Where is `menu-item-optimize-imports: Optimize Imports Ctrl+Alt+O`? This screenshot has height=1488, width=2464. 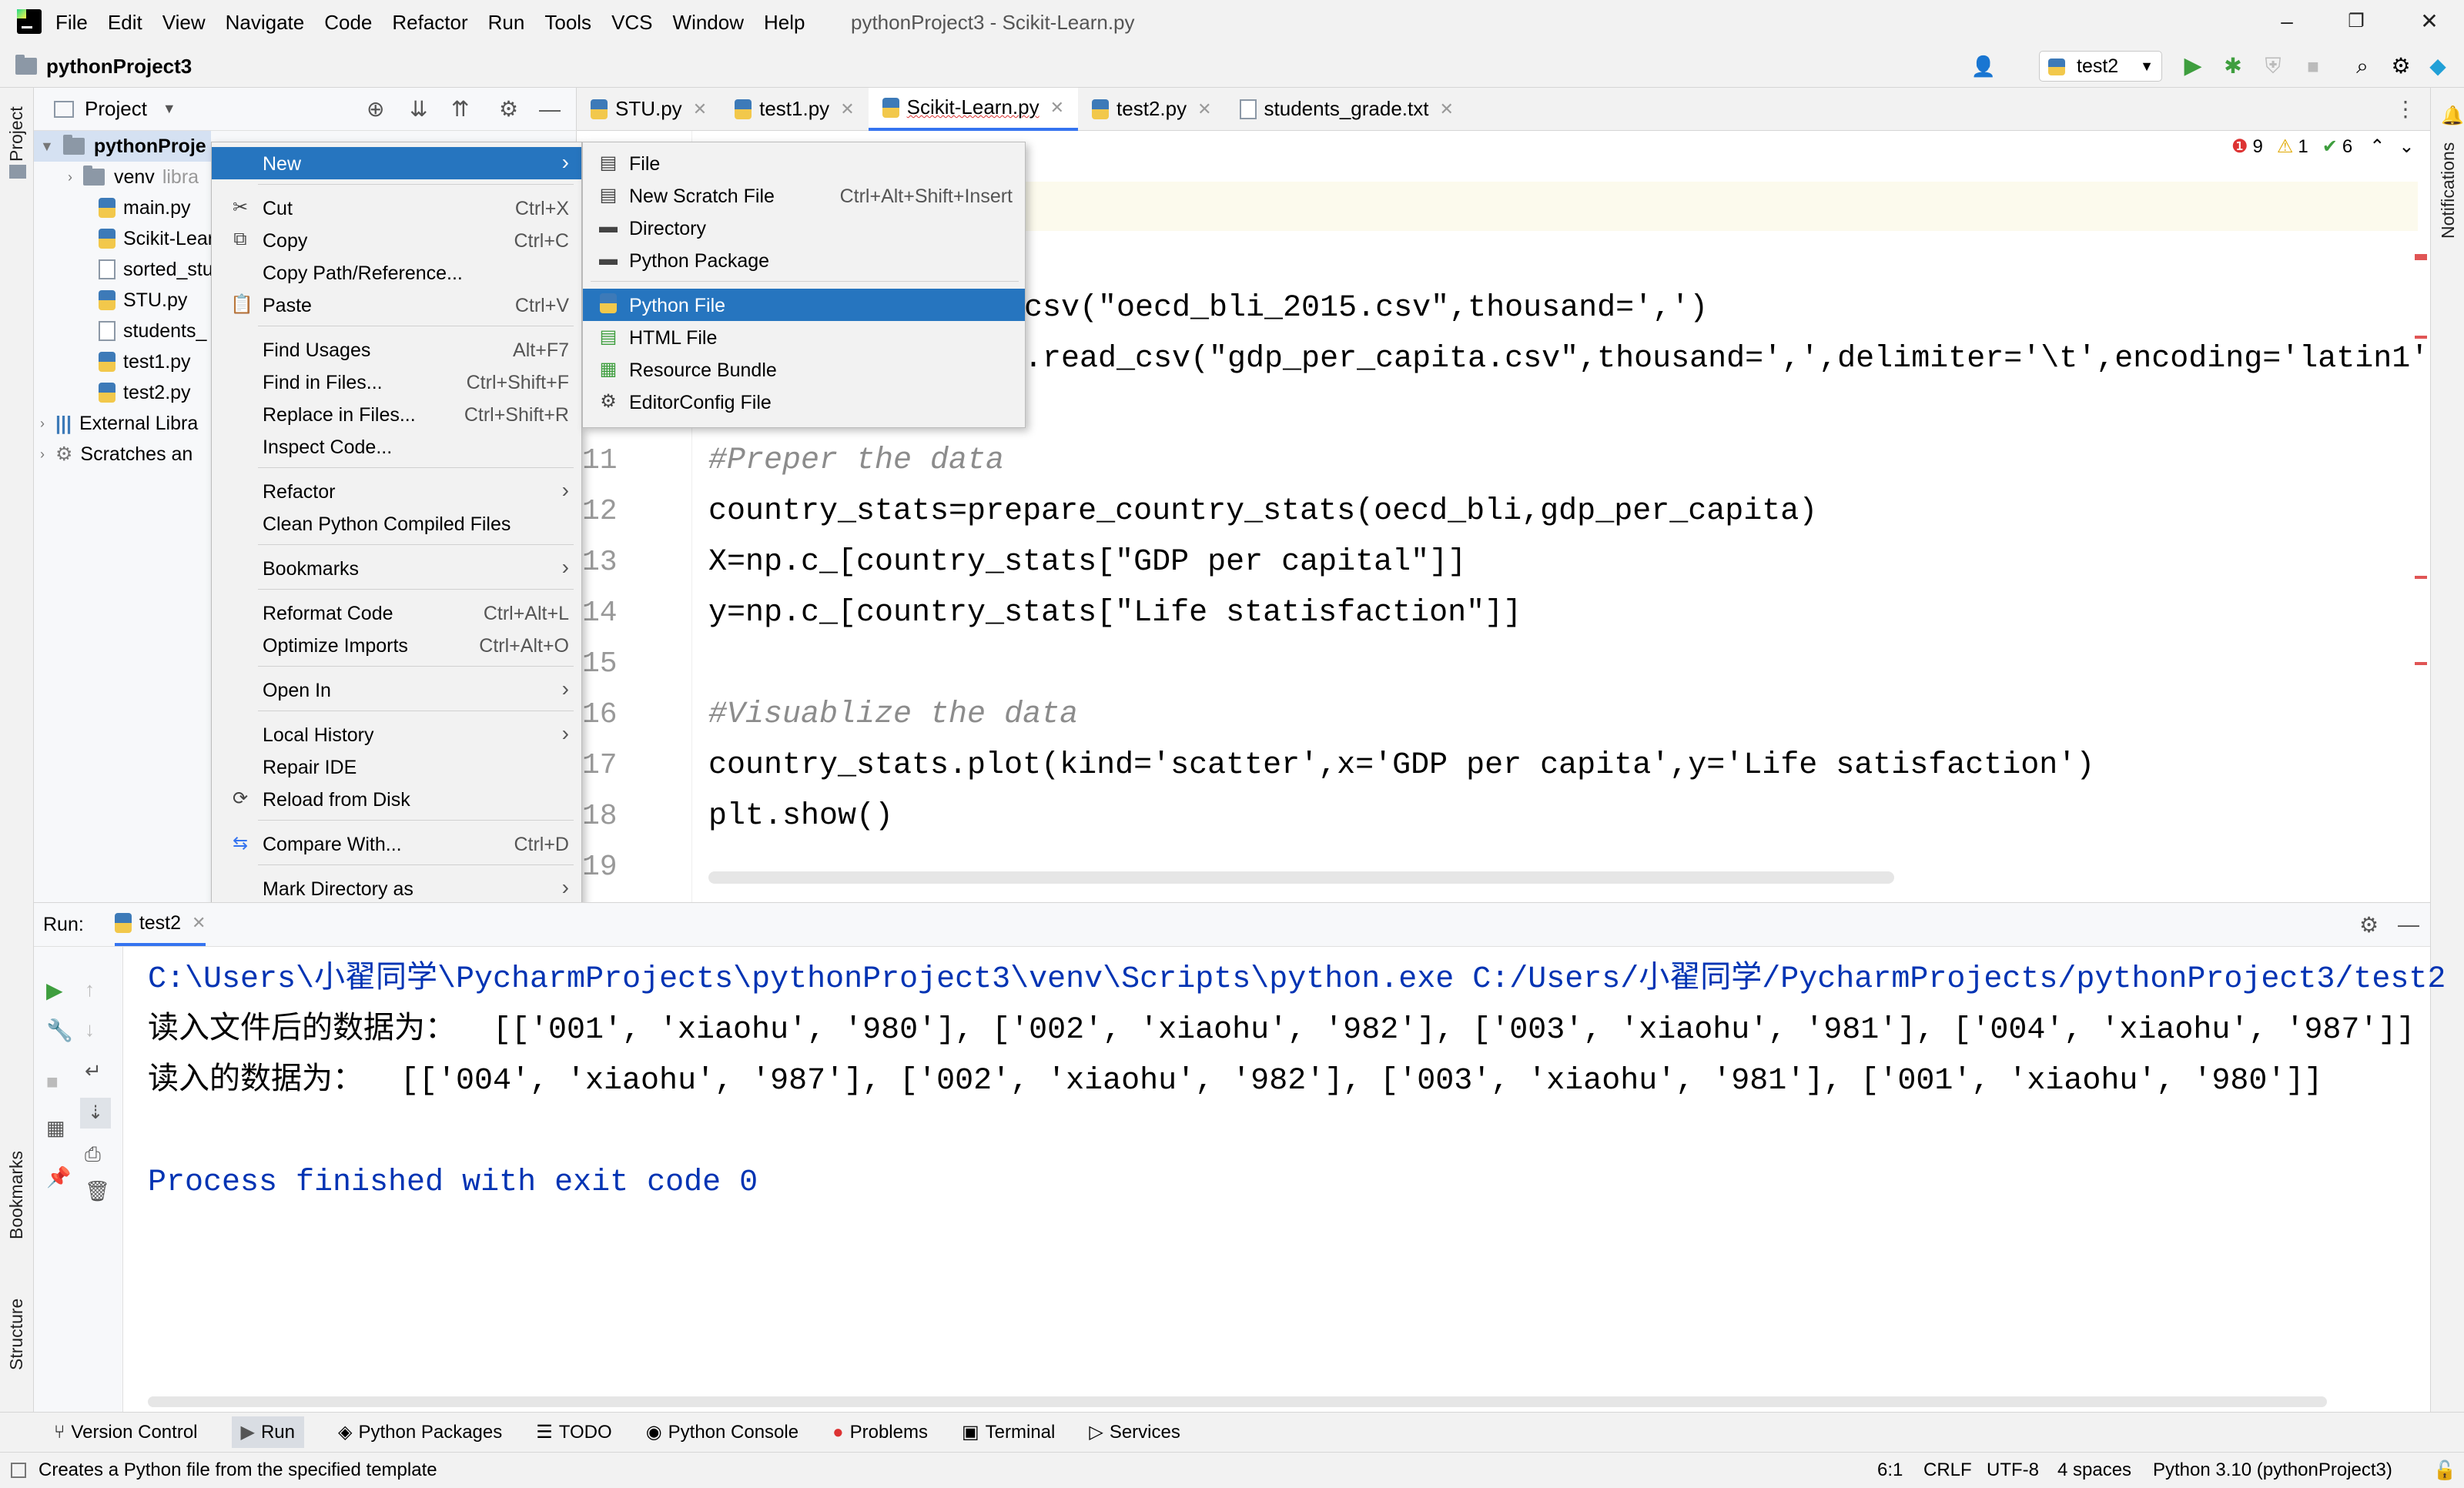
menu-item-optimize-imports: Optimize Imports Ctrl+Alt+O is located at coordinates (396, 645).